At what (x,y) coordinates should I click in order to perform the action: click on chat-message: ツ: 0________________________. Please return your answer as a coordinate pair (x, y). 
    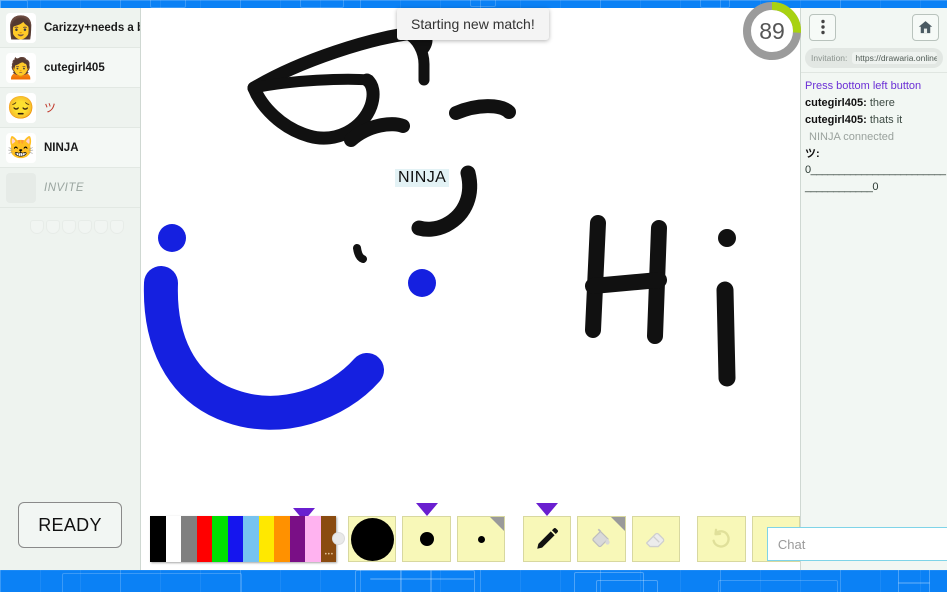
    Looking at the image, I should click on (875, 163).